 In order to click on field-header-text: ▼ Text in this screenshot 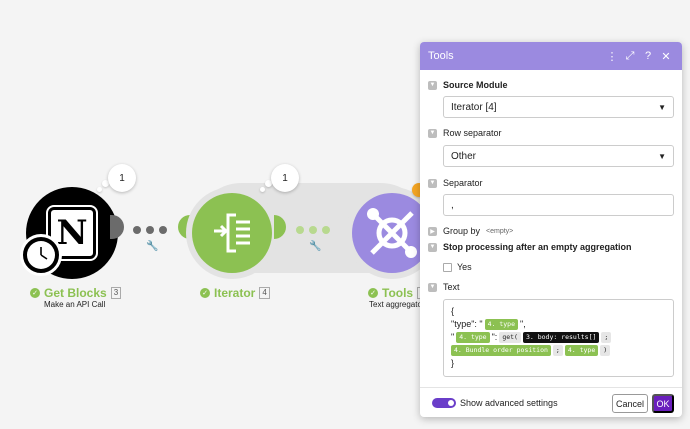, I will do `click(444, 287)`.